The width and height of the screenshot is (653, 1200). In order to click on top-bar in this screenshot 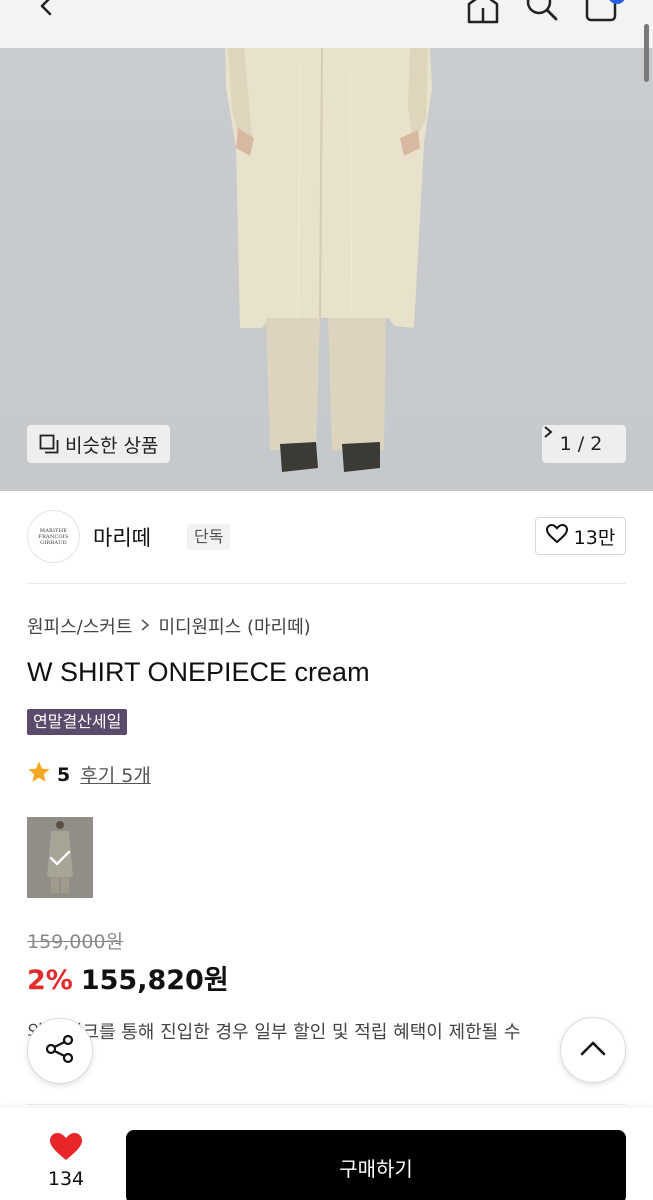, I will do `click(326, 24)`.